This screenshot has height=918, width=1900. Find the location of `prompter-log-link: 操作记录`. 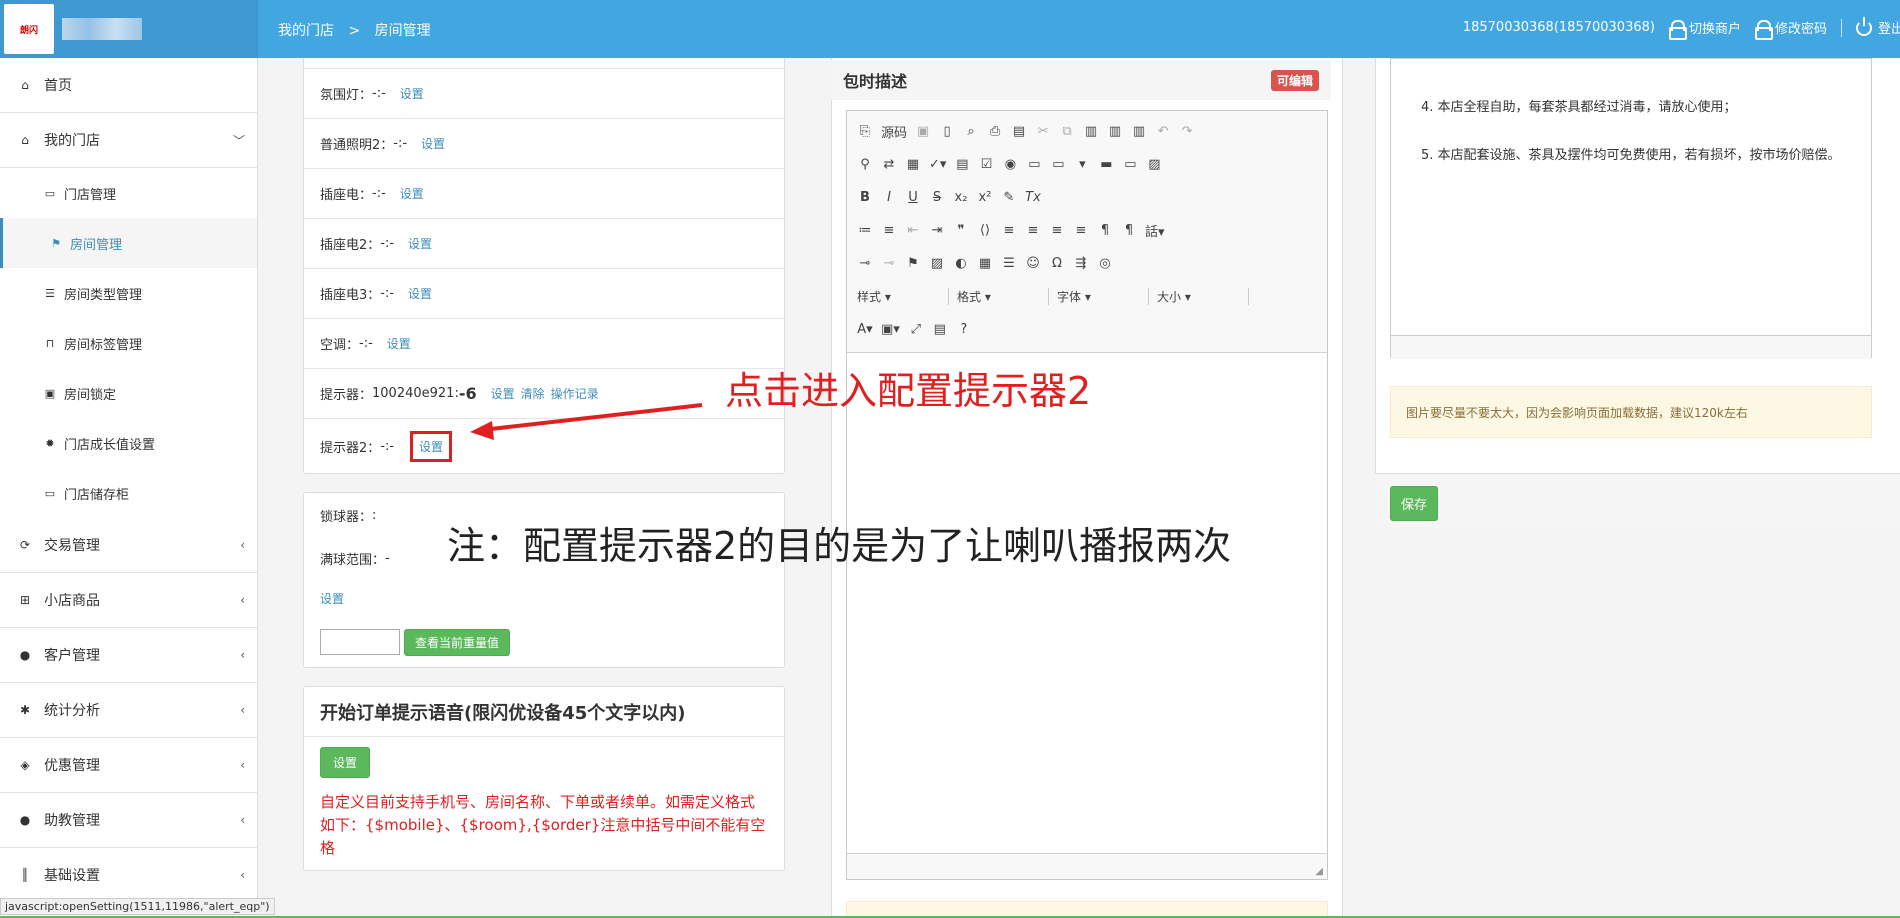

prompter-log-link: 操作记录 is located at coordinates (575, 393).